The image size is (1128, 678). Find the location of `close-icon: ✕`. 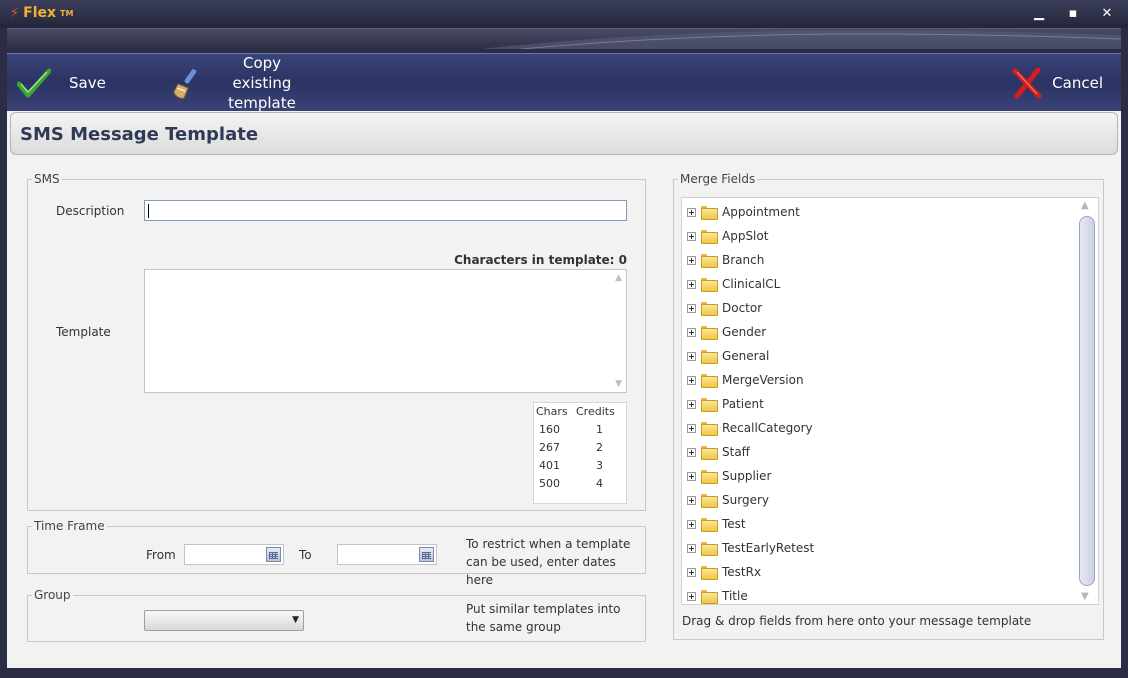

close-icon: ✕ is located at coordinates (1107, 13).